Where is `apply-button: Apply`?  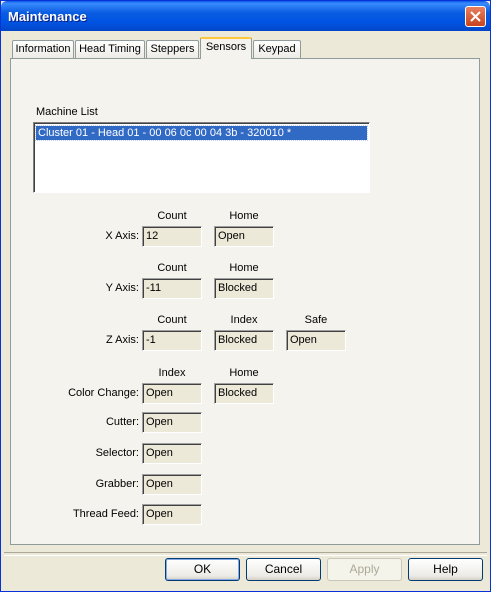
apply-button: Apply is located at coordinates (364, 569).